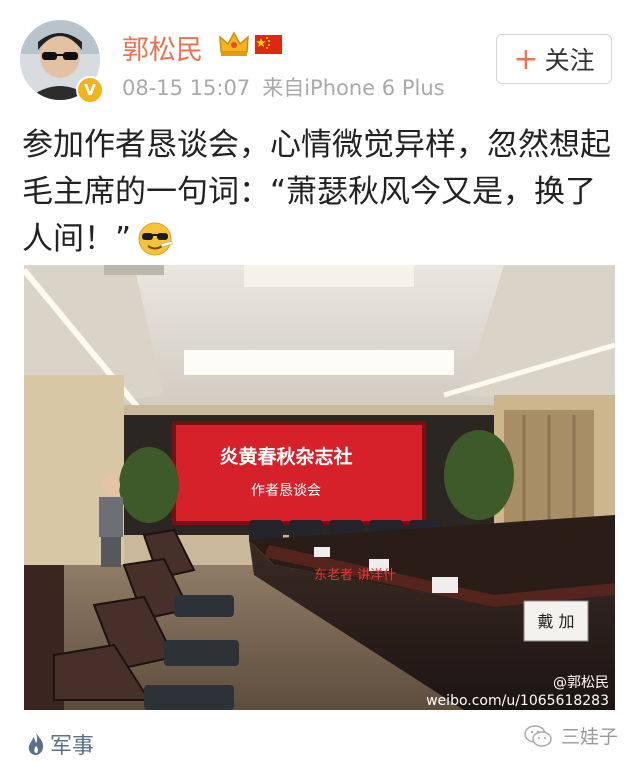 This screenshot has width=640, height=761. Describe the element at coordinates (538, 735) in the screenshot. I see `wechat-icon` at that location.